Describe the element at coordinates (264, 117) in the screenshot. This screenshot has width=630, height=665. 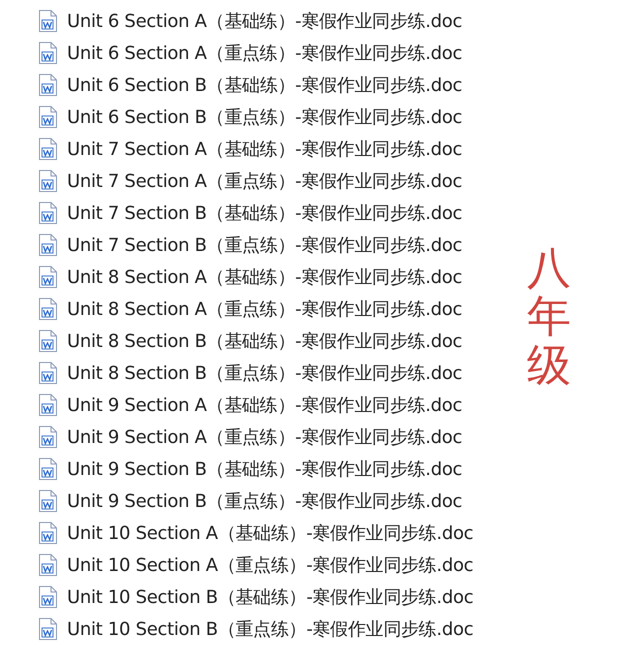
I see `file-name: Unit 6 Section B（重点练）-寒假作业同步练.doc` at that location.